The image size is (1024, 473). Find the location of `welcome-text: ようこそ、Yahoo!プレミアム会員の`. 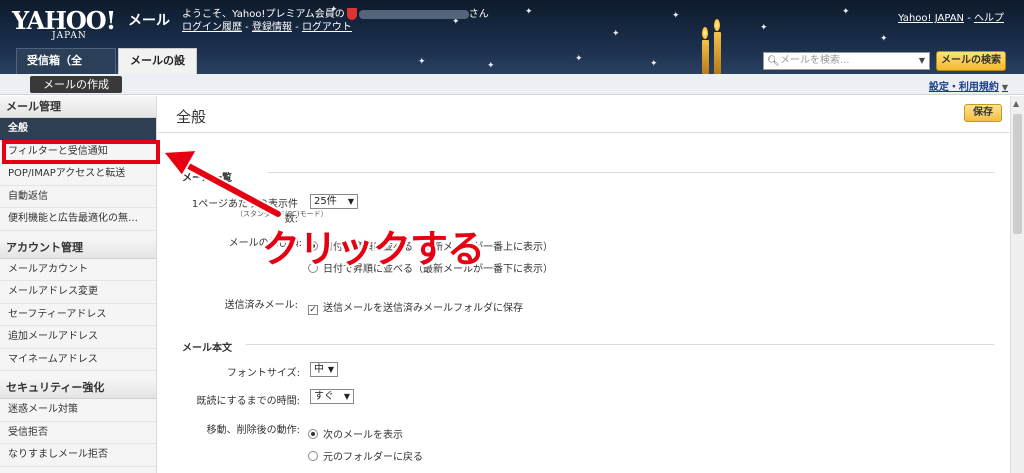

welcome-text: ようこそ、Yahoo!プレミアム会員の is located at coordinates (263, 14).